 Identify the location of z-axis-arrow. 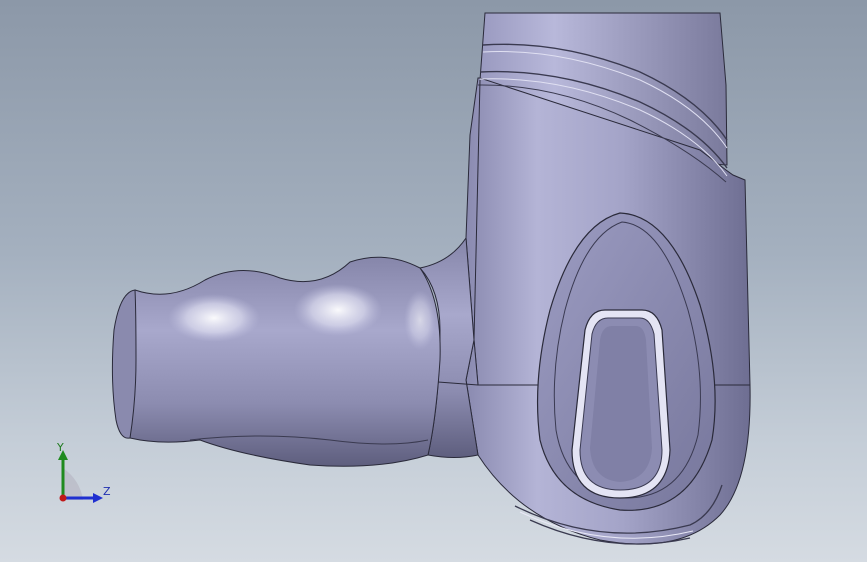
(98, 498).